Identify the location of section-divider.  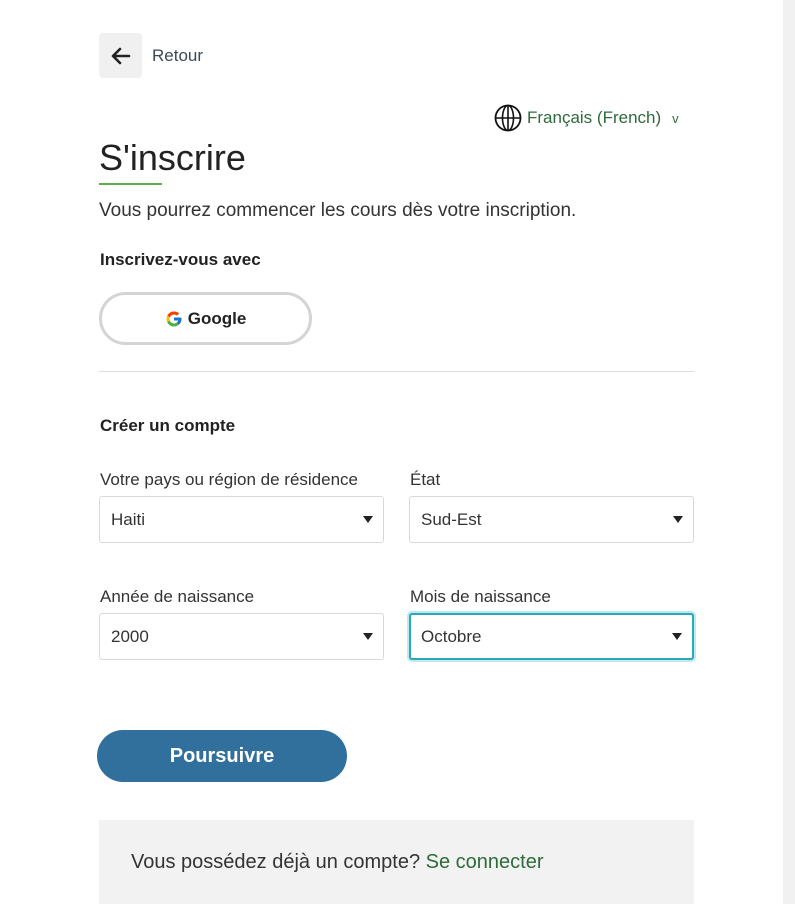
(396, 371).